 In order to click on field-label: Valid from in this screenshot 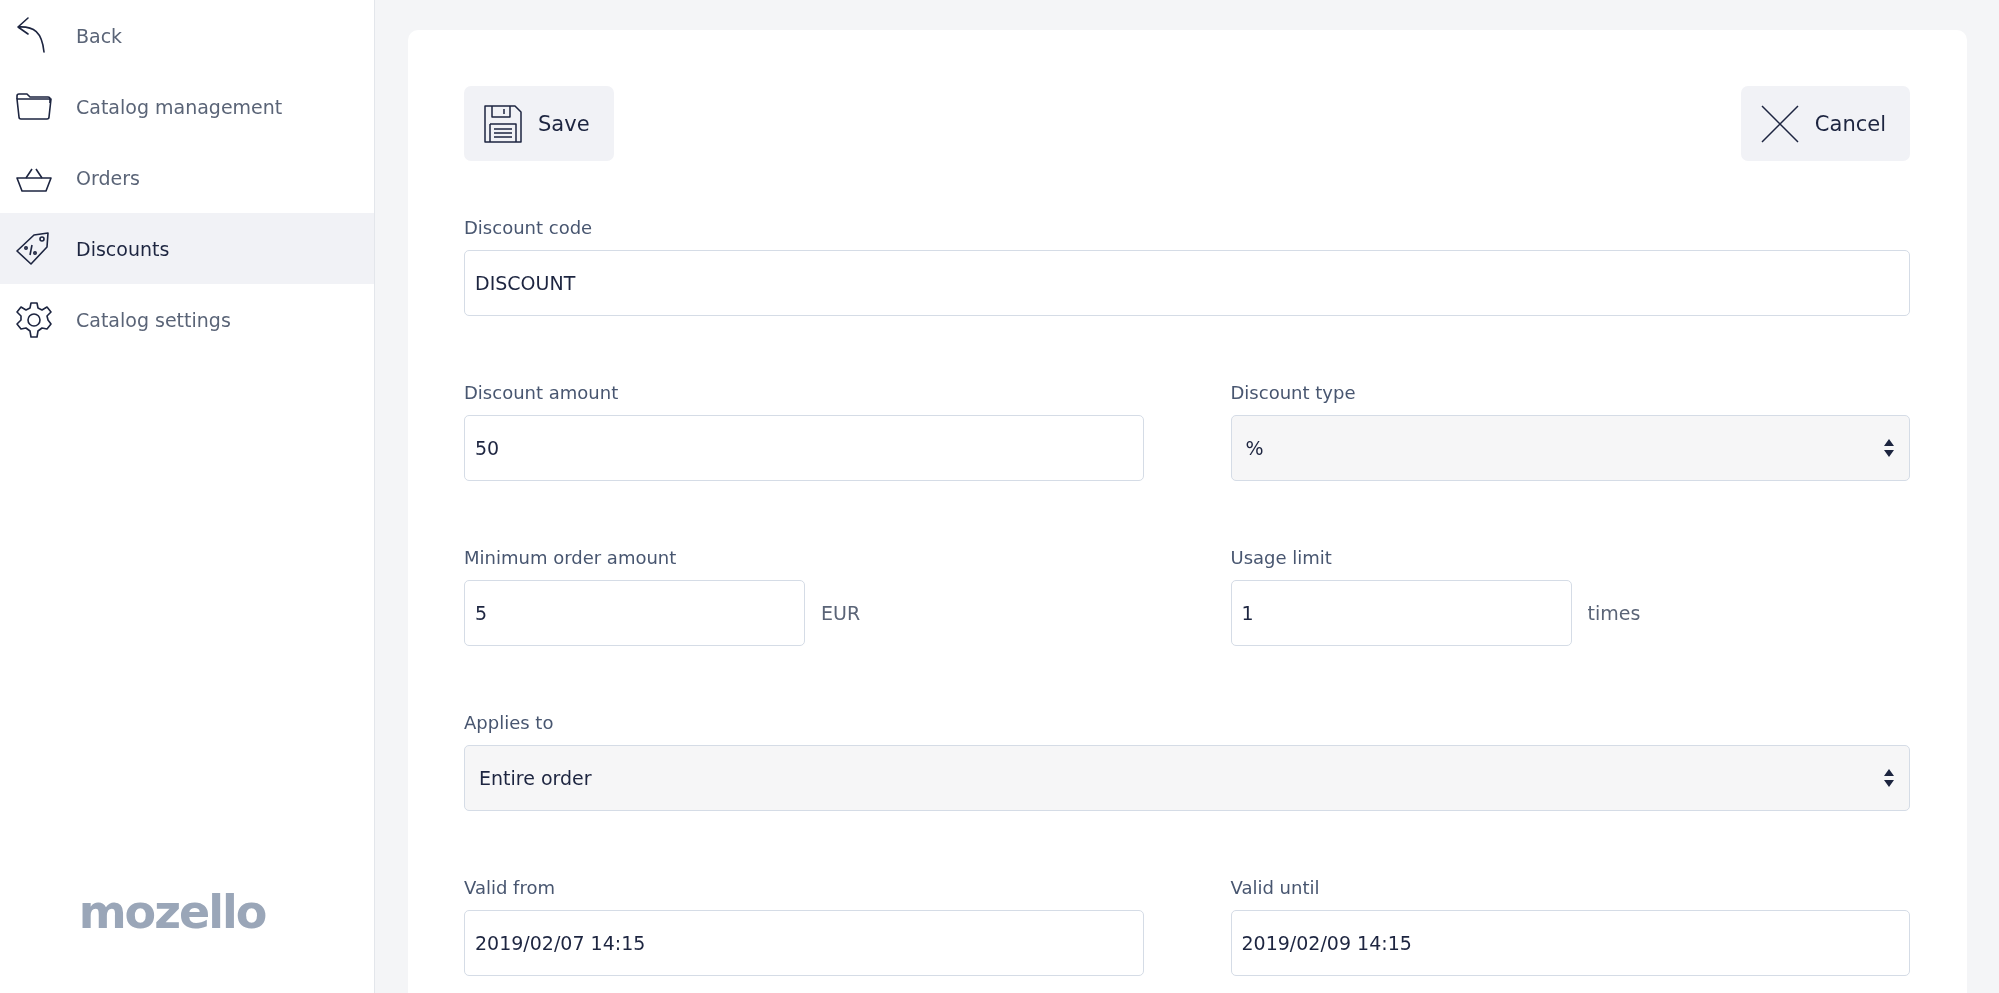, I will do `click(510, 887)`.